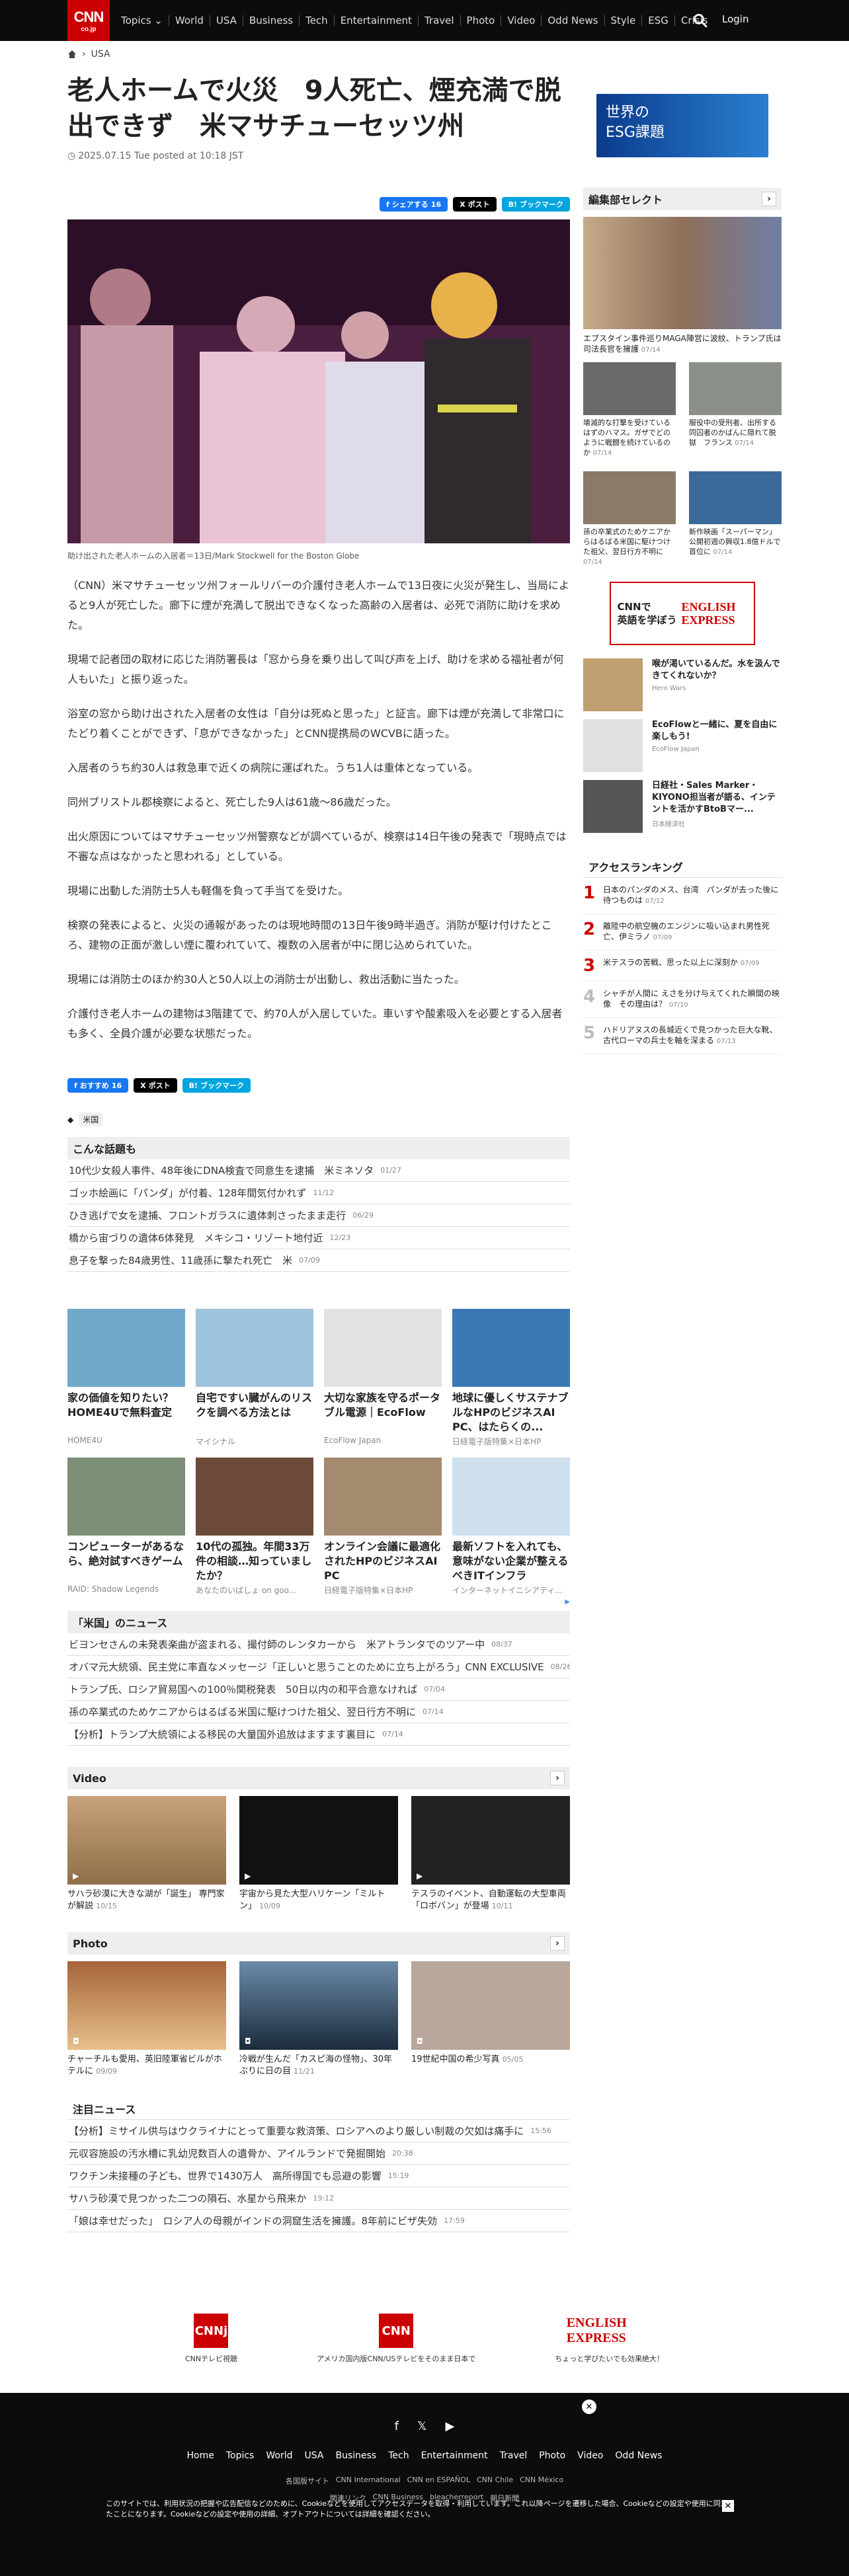 The height and width of the screenshot is (2576, 849). Describe the element at coordinates (101, 54) in the screenshot. I see `breadcrumb-section: USA` at that location.